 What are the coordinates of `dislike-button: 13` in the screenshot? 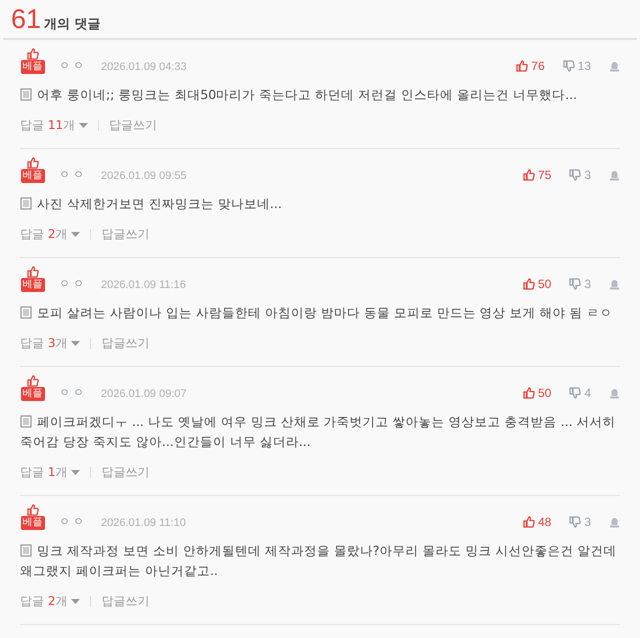 It's located at (576, 66).